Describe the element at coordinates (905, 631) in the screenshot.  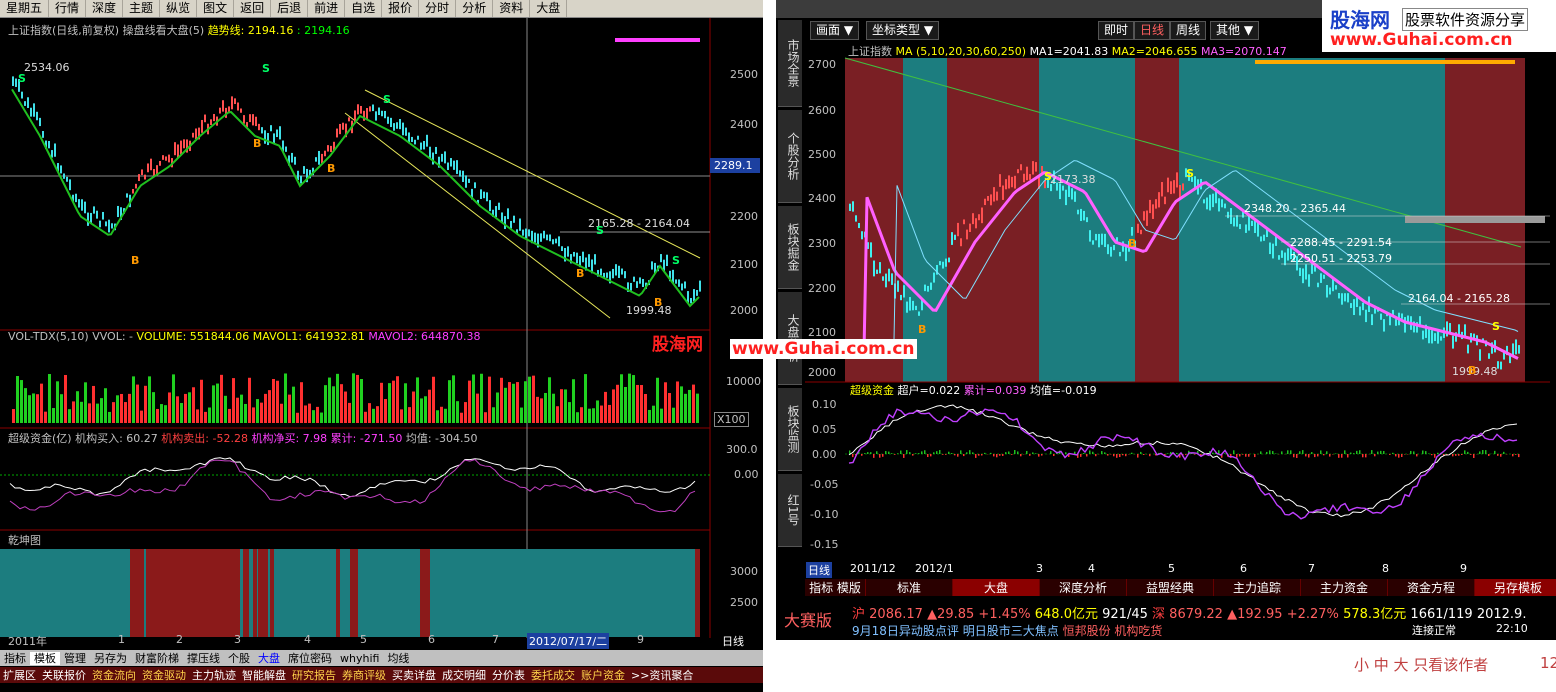
I see `news-item: 9月18日异动股点评` at that location.